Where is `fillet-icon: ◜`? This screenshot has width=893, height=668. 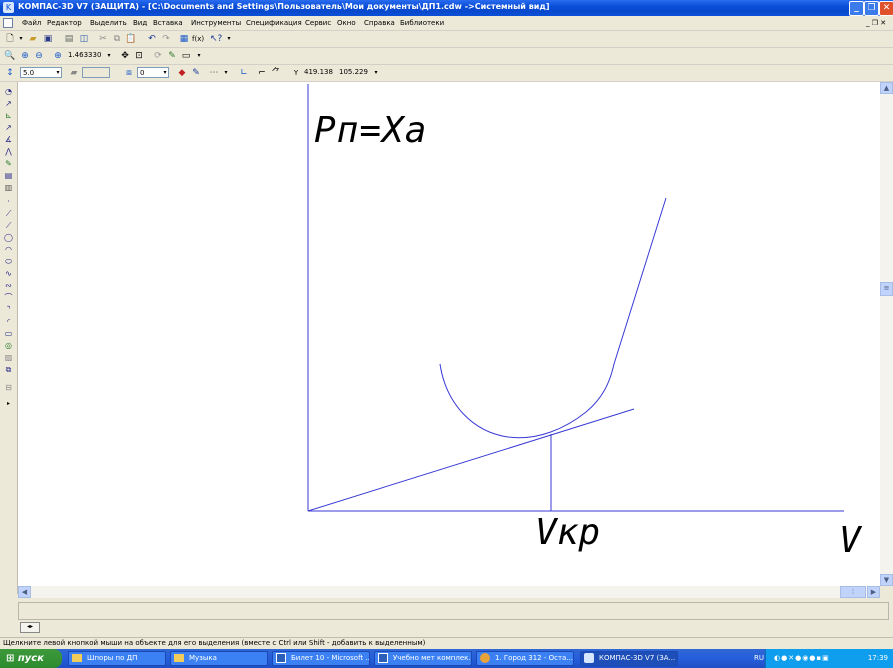 fillet-icon: ◜ is located at coordinates (8, 321).